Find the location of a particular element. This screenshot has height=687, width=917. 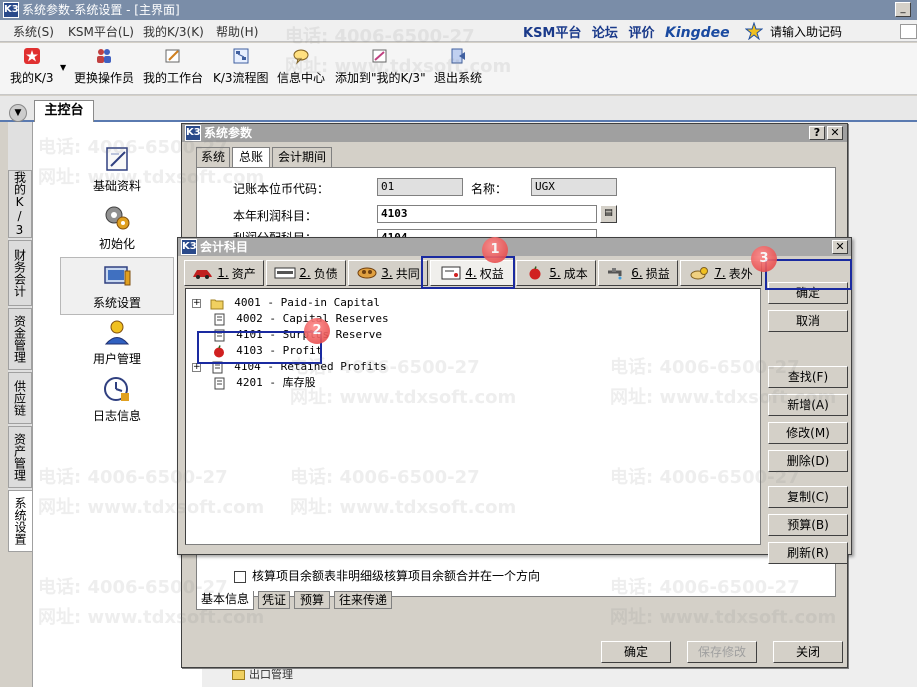

system-settings-icon is located at coordinates (117, 276).